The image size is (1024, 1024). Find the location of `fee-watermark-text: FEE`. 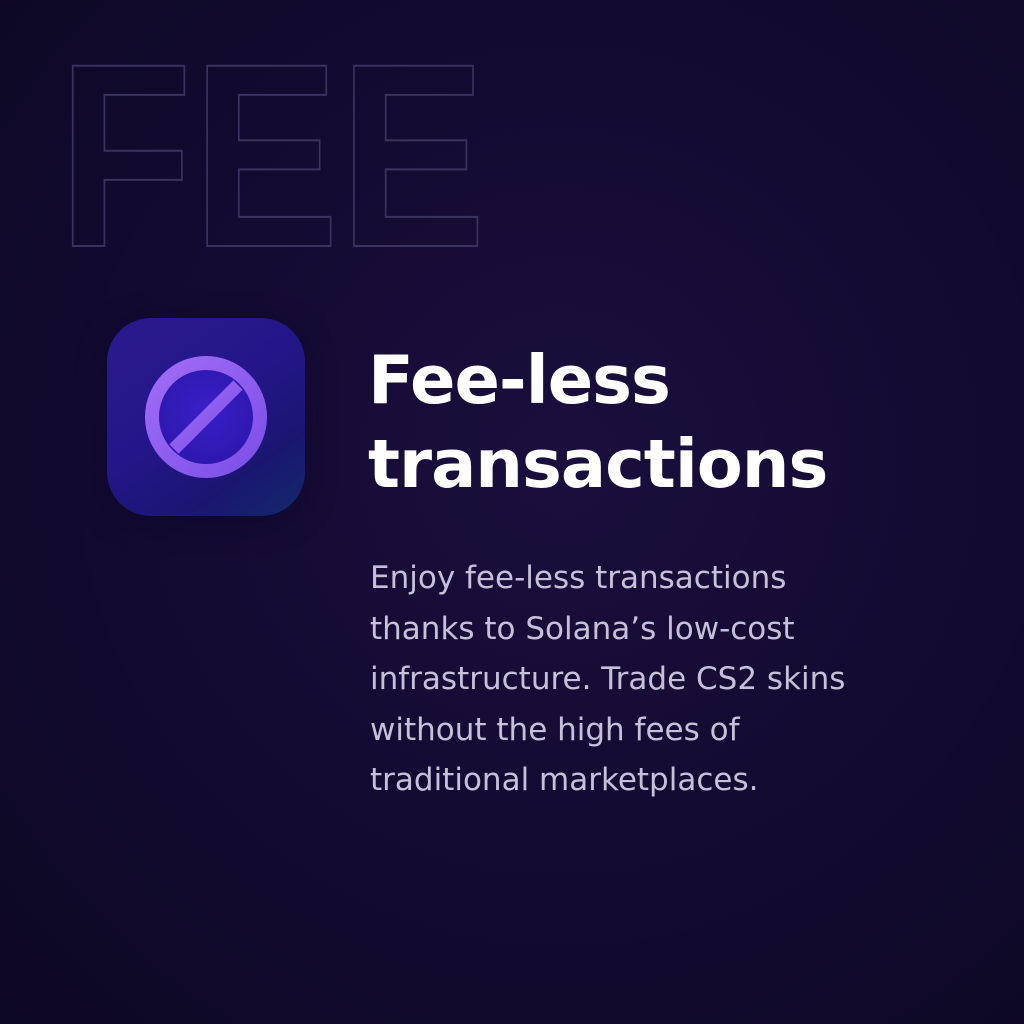

fee-watermark-text: FEE is located at coordinates (272, 154).